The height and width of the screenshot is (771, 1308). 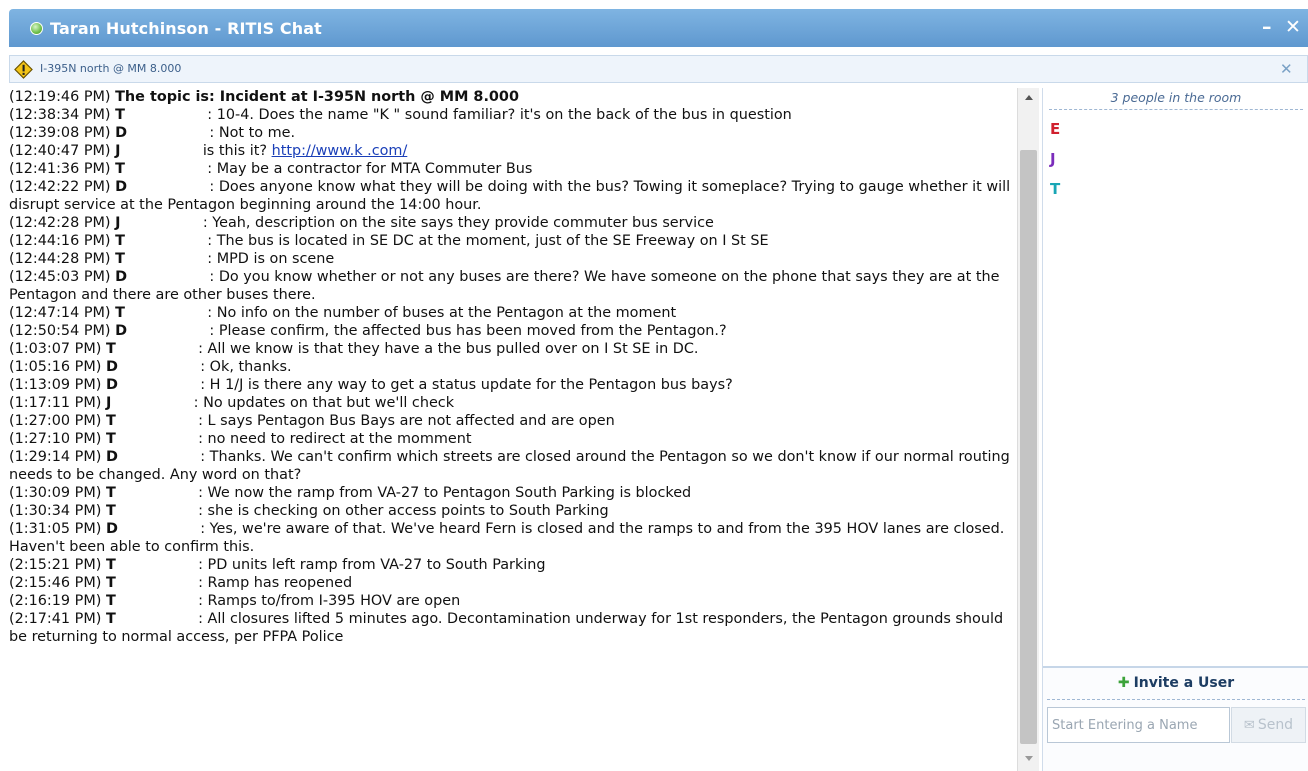 I want to click on message-text: : no need to redirect at the momment, so click(x=335, y=439).